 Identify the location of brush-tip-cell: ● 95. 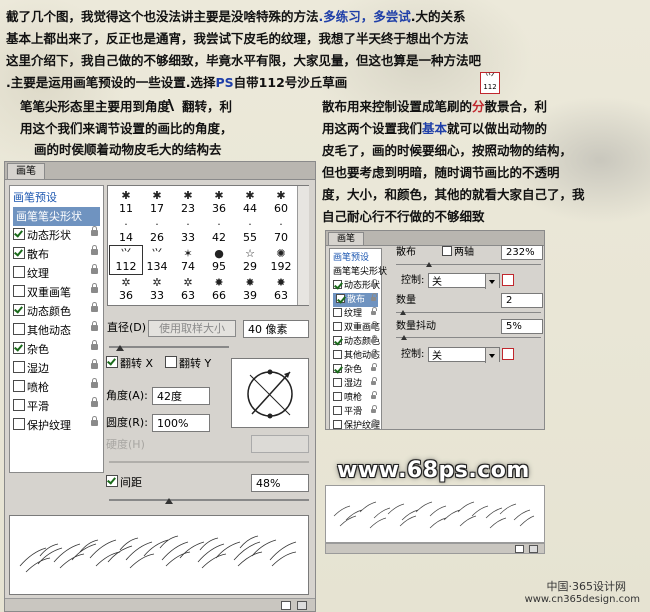
(219, 260).